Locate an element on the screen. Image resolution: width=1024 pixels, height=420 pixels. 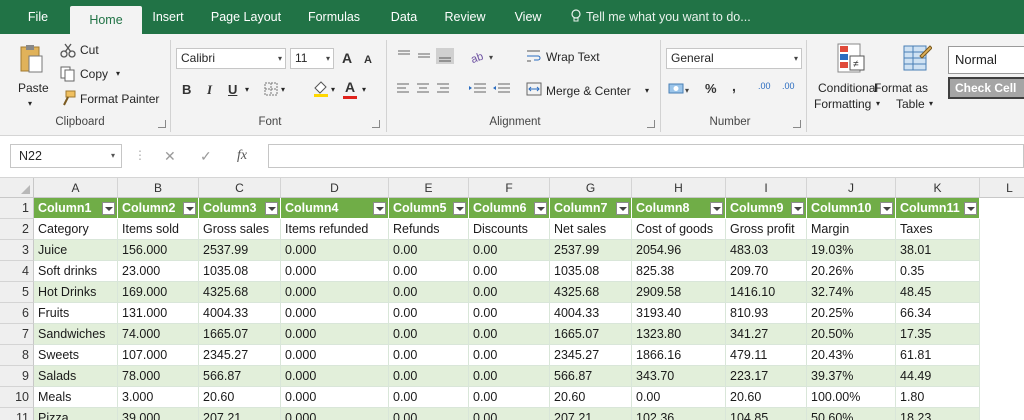
table-cell: 0.35 is located at coordinates (938, 271).